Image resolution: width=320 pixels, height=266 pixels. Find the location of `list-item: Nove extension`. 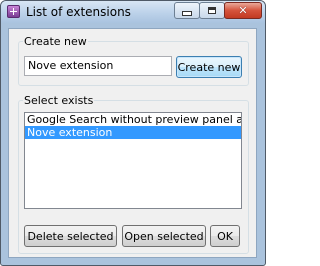

list-item: Nove extension is located at coordinates (133, 132).